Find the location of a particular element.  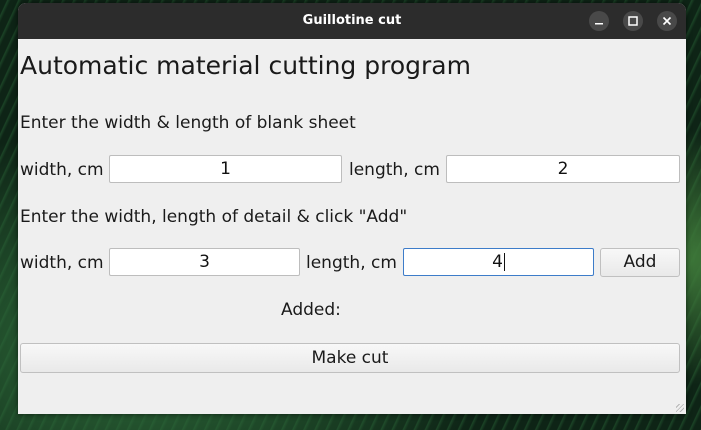

maximize-icon is located at coordinates (633, 21).